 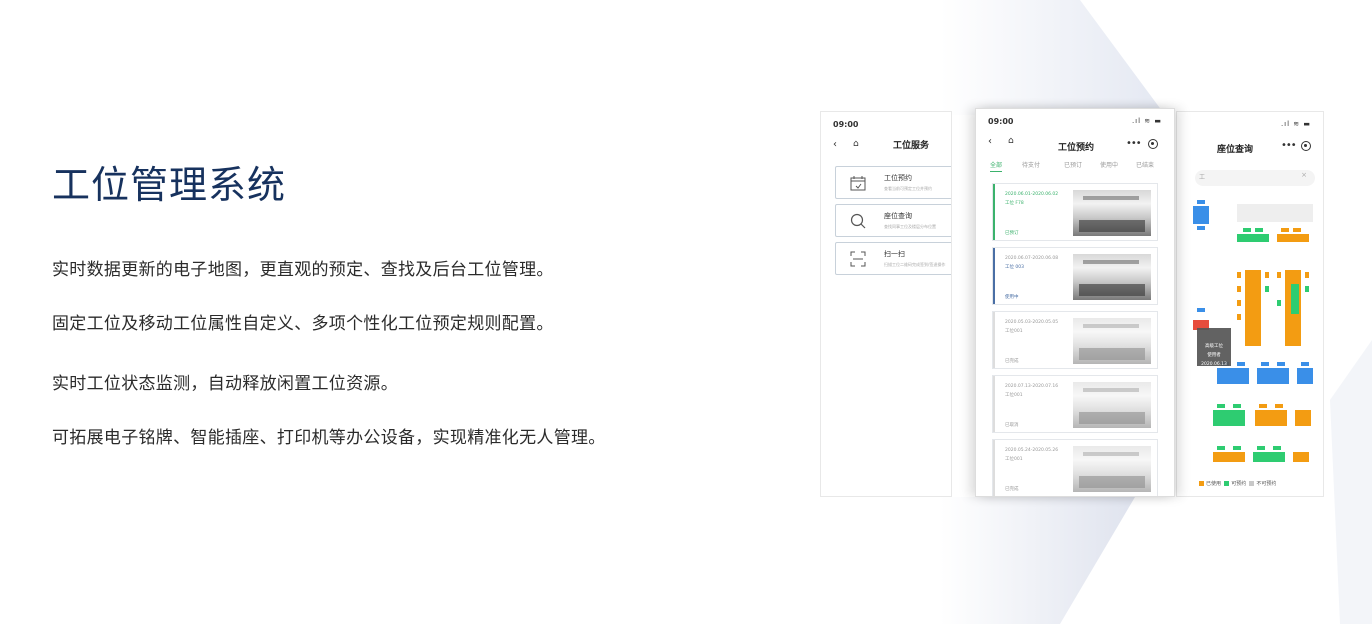 I want to click on page-title: 工位管理系统, so click(x=169, y=185).